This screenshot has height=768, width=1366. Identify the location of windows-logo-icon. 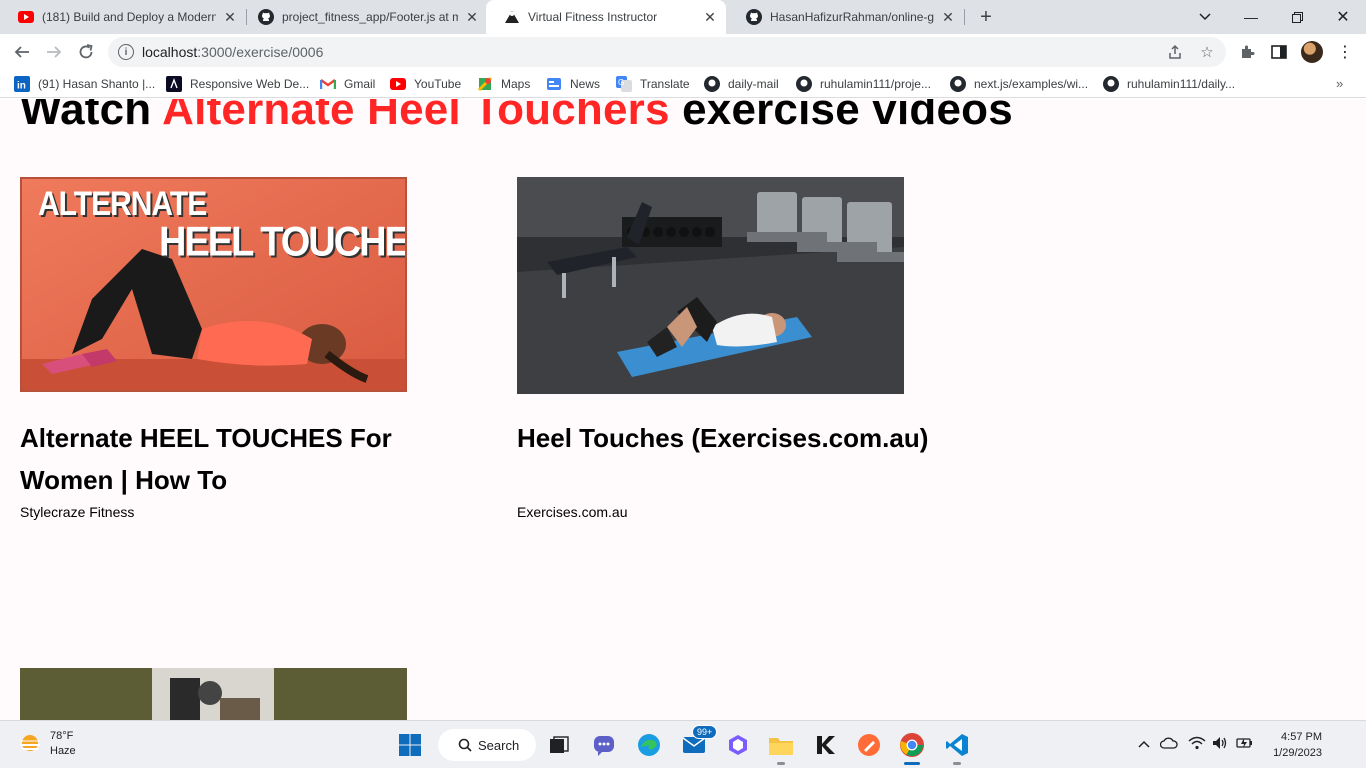
(410, 745).